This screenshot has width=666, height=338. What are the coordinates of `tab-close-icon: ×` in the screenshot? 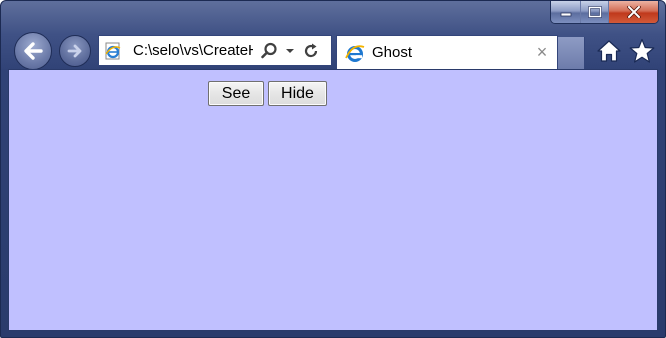 It's located at (542, 52).